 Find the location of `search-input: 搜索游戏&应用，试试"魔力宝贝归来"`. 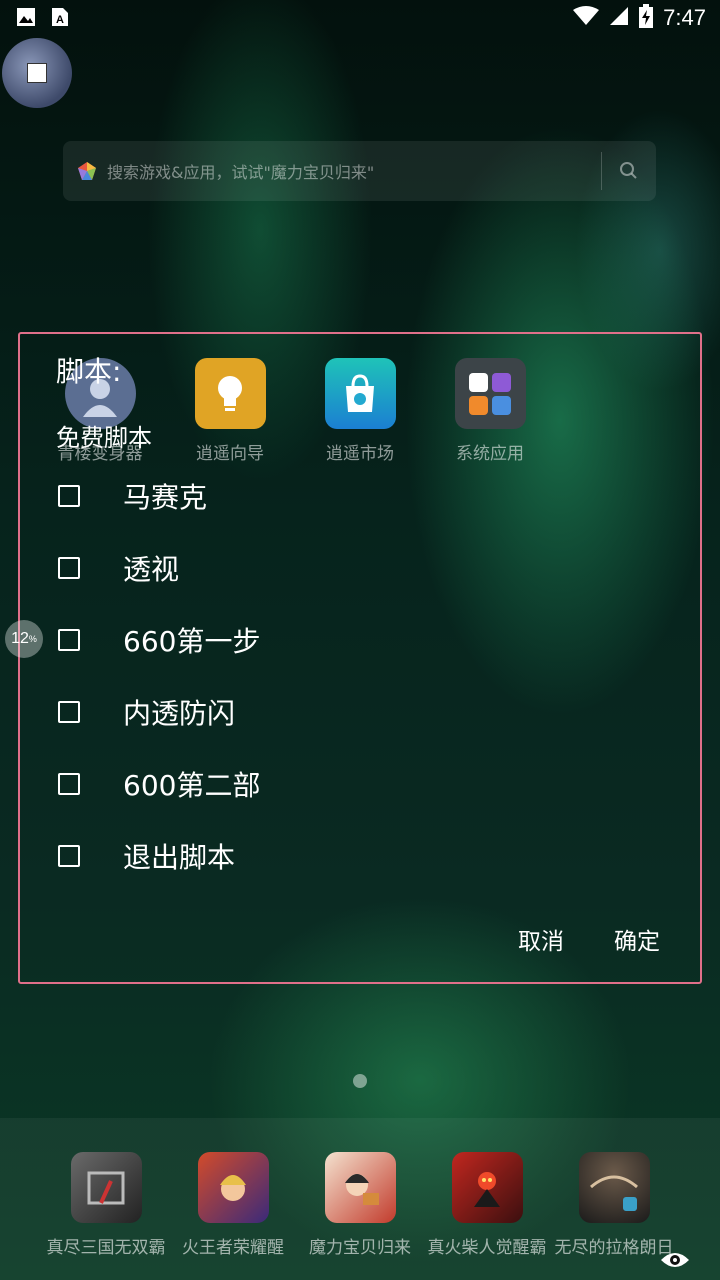

search-input: 搜索游戏&应用，试试"魔力宝贝归来" is located at coordinates (354, 171).